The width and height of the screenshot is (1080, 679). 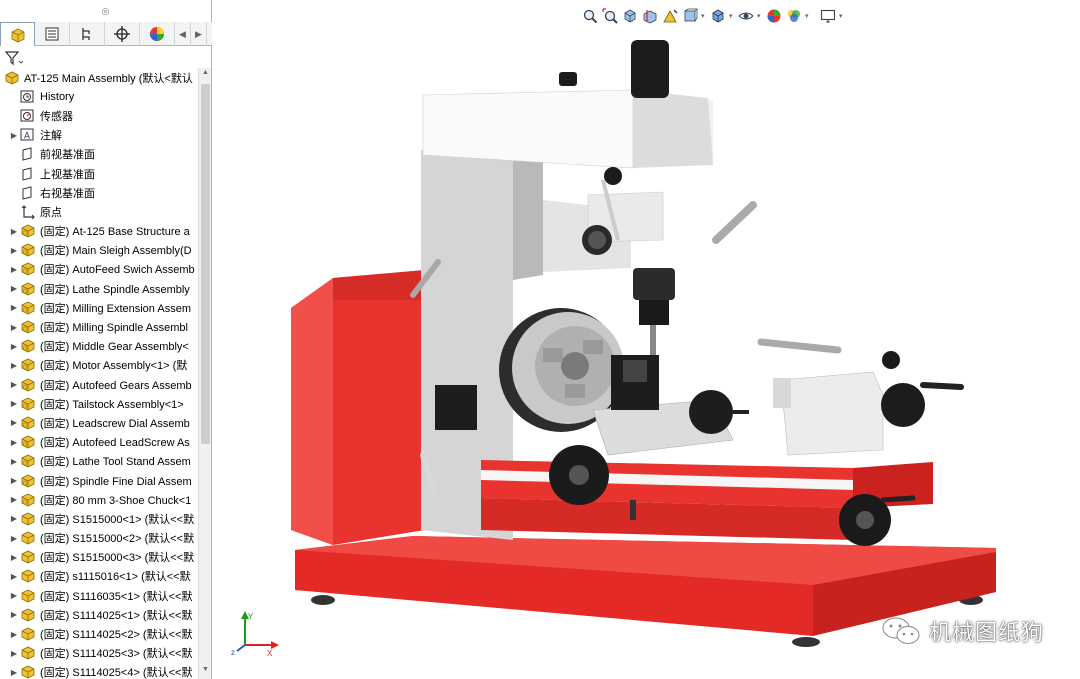 I want to click on scroll-up-icon: ▲, so click(x=205, y=75).